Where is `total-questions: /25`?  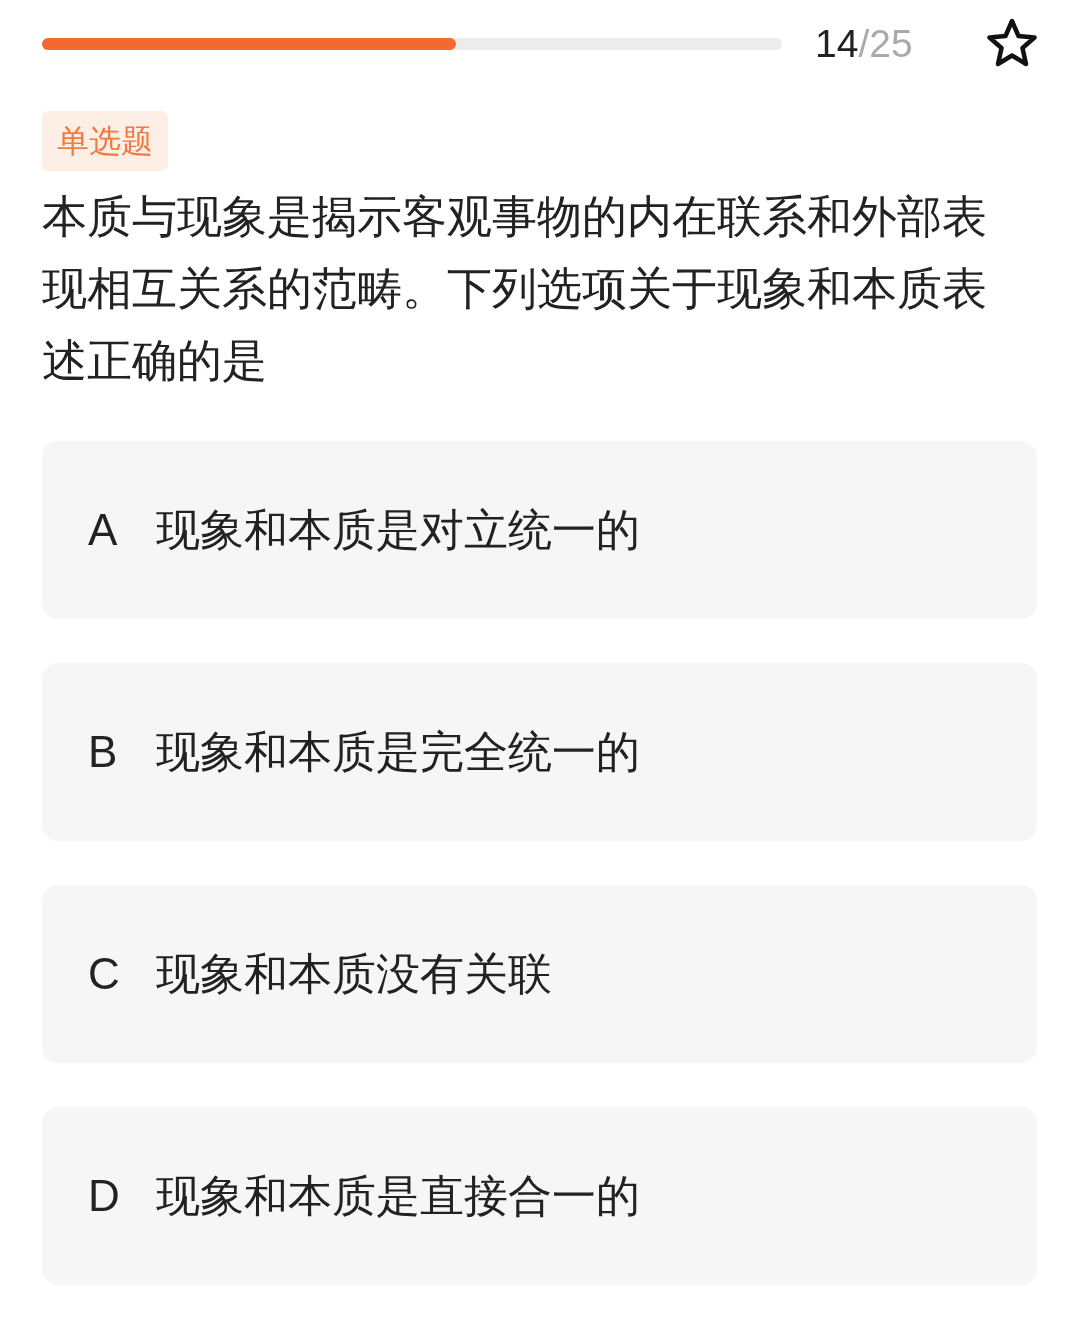 total-questions: /25 is located at coordinates (885, 44).